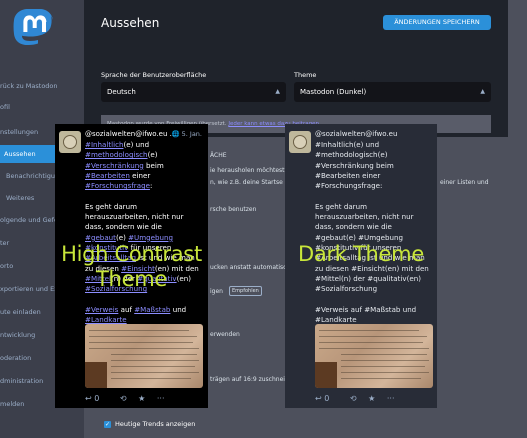 This screenshot has width=527, height=438. Describe the element at coordinates (155, 424) in the screenshot. I see `trends-label: Heutige Trends anzeigen` at that location.